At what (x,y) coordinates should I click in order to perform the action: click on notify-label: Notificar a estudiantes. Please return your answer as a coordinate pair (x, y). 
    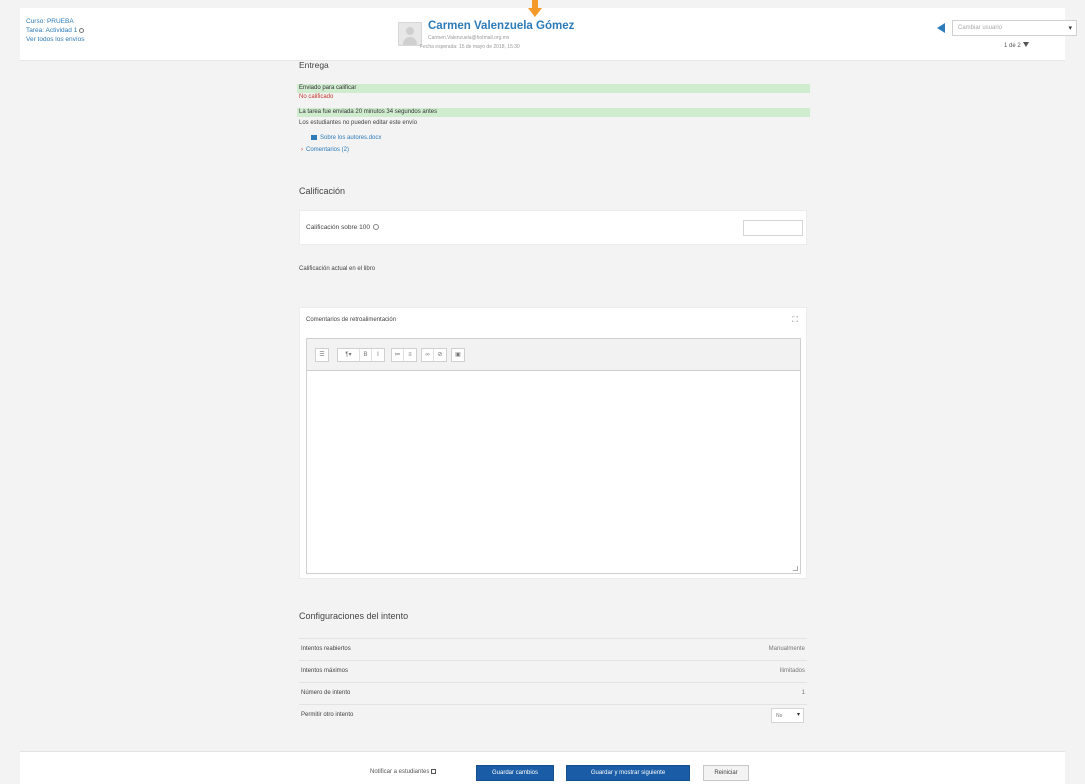
    Looking at the image, I should click on (400, 772).